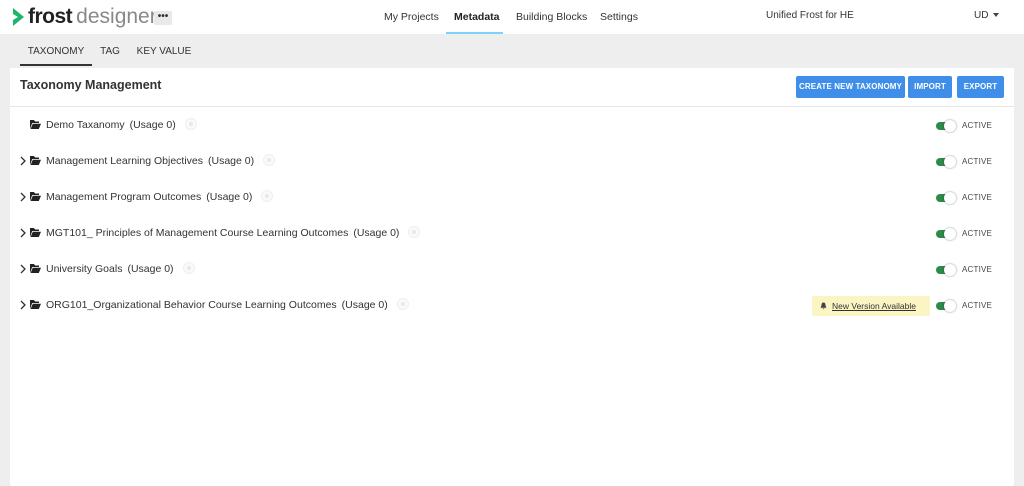 The image size is (1024, 486). Describe the element at coordinates (930, 87) in the screenshot. I see `import-button: IMPORT` at that location.